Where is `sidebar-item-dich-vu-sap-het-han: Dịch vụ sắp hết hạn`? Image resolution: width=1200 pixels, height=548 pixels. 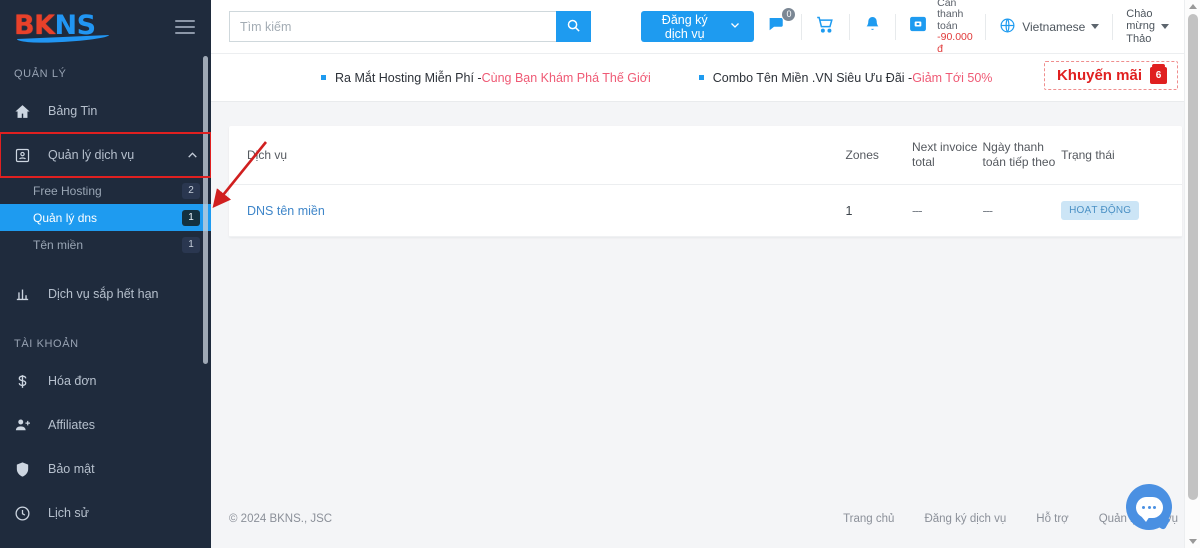 sidebar-item-dich-vu-sap-het-han: Dịch vụ sắp hết hạn is located at coordinates (105, 294).